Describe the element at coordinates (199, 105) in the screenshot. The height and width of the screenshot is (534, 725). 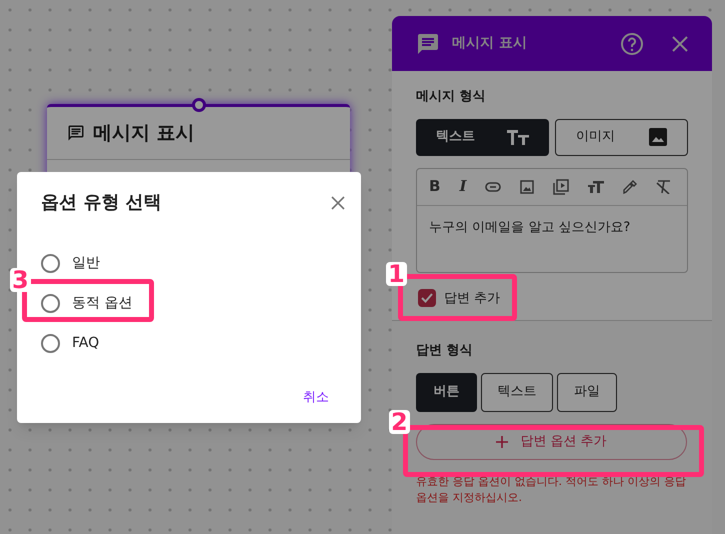
I see `node-handle` at that location.